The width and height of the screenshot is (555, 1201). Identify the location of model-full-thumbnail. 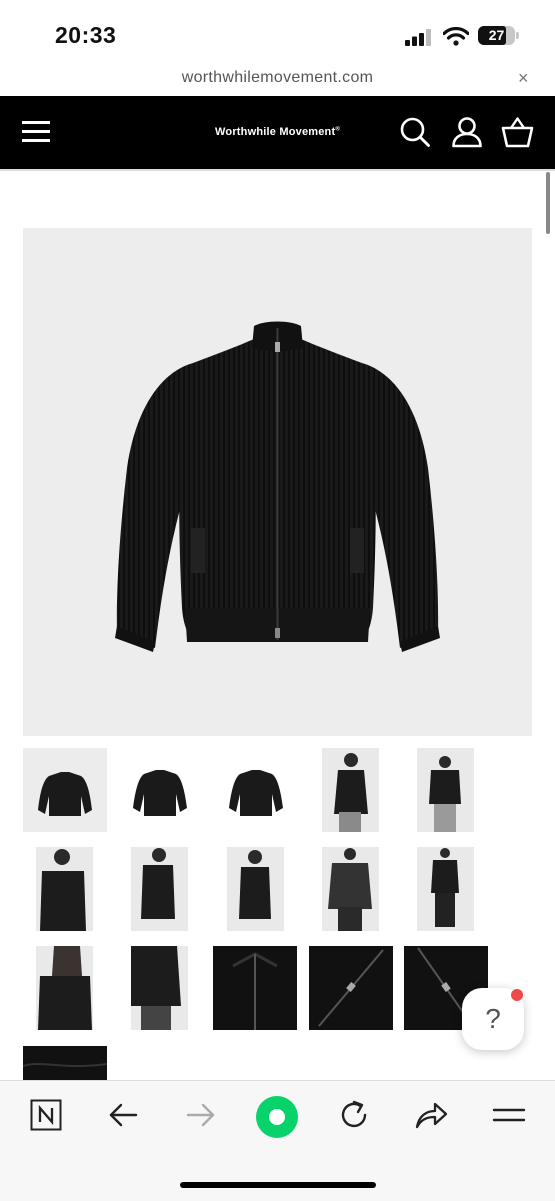
(445, 887).